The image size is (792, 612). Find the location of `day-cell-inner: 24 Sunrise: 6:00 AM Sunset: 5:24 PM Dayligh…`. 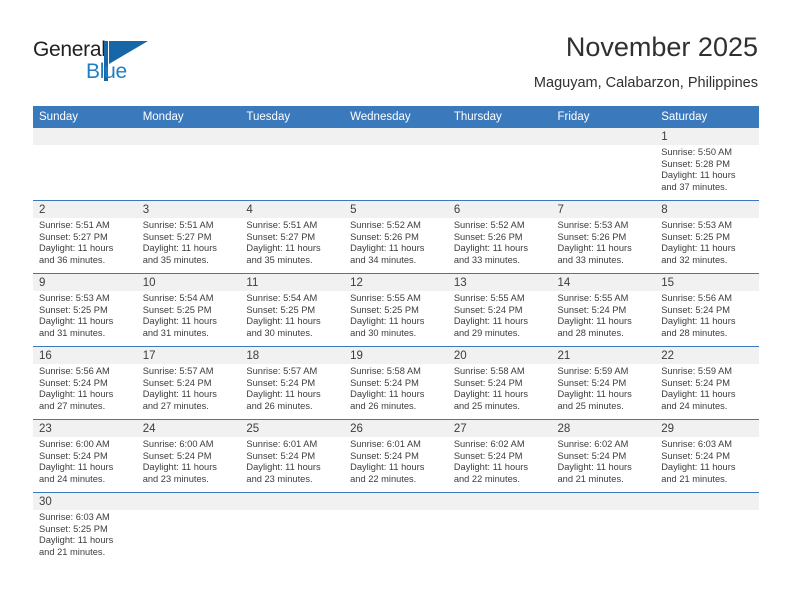

day-cell-inner: 24 Sunrise: 6:00 AM Sunset: 5:24 PM Dayligh… is located at coordinates (188, 456).